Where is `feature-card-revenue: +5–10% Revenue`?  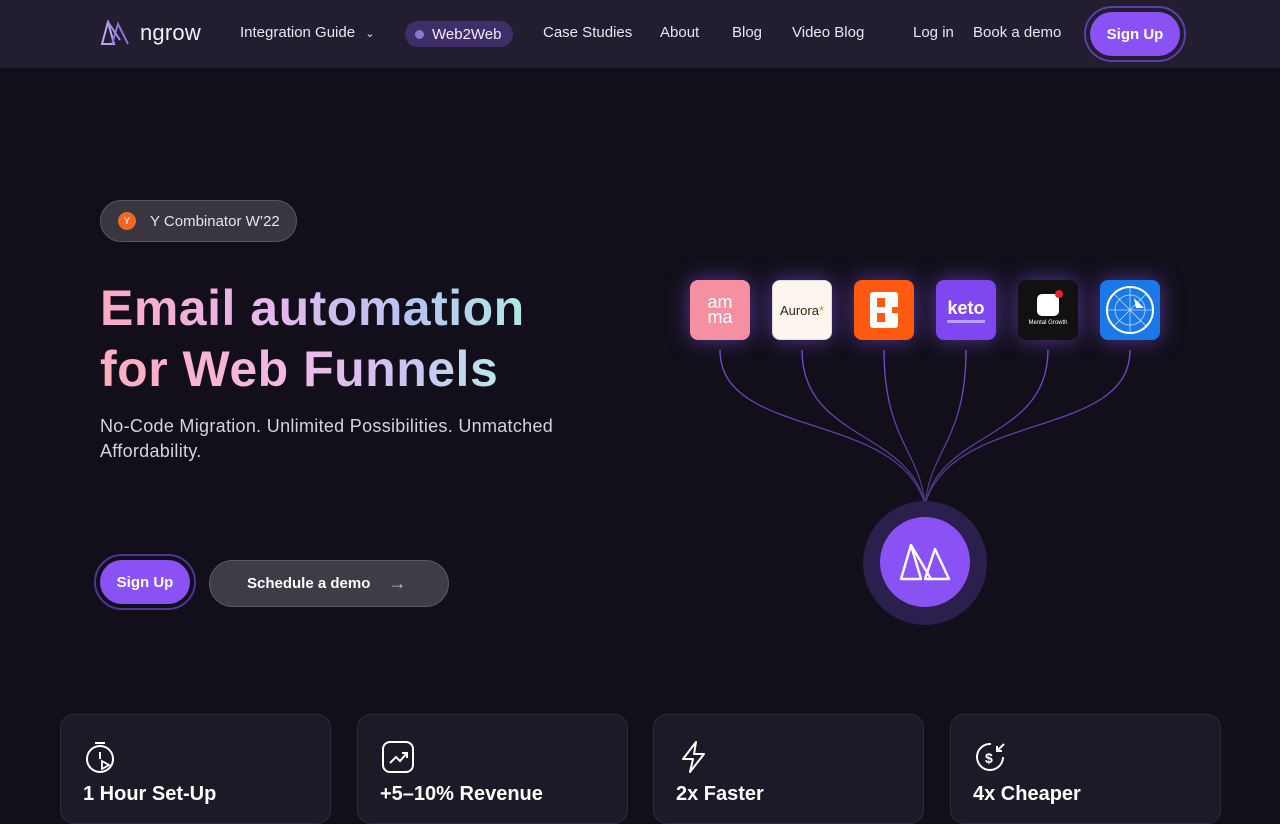
feature-card-revenue: +5–10% Revenue is located at coordinates (492, 769).